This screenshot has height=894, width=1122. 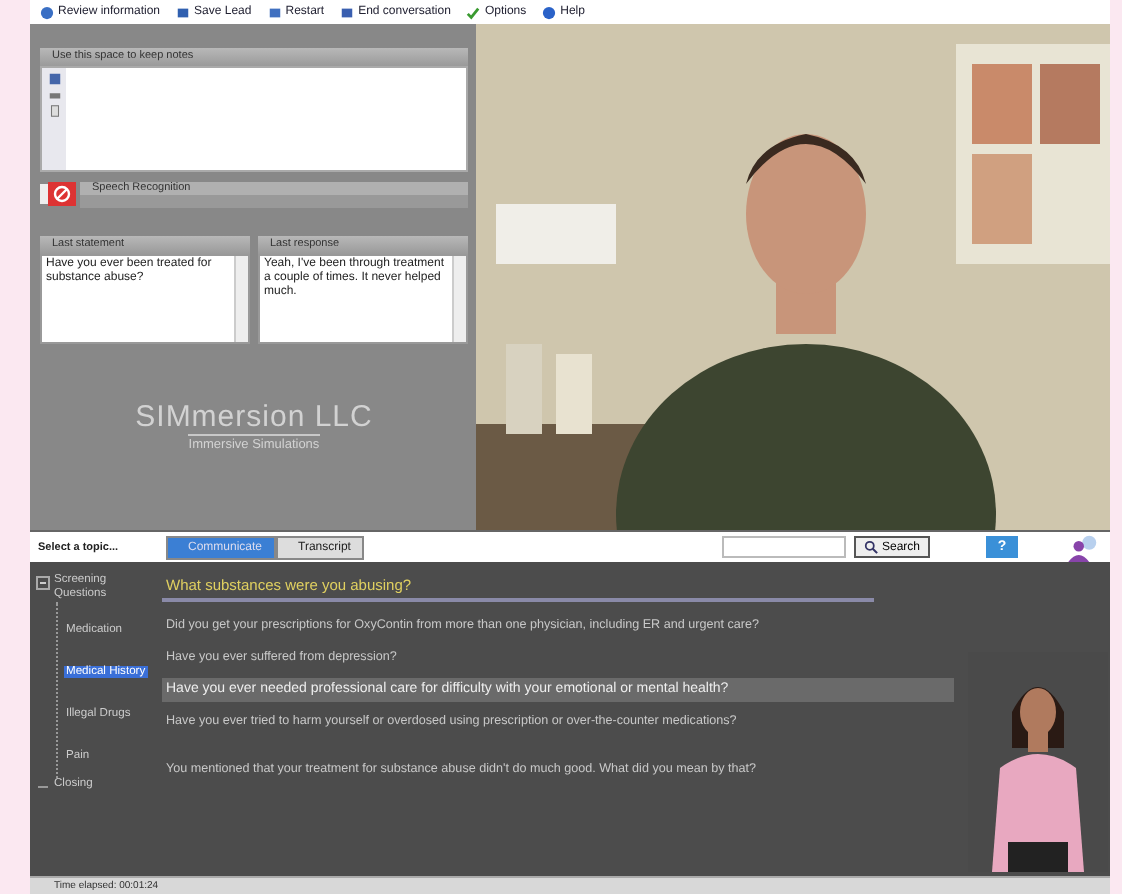 I want to click on search-icon, so click(x=870, y=547).